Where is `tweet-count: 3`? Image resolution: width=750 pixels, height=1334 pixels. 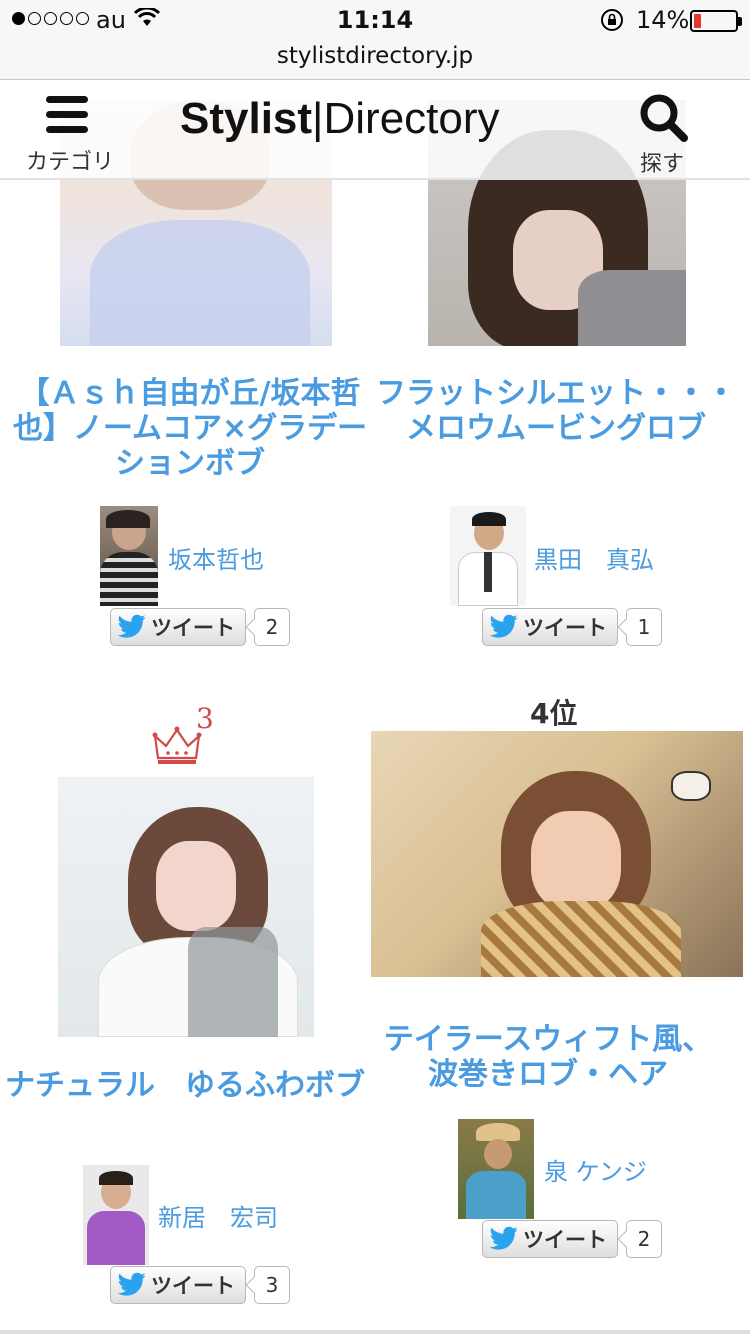
tweet-count: 3 is located at coordinates (272, 1285).